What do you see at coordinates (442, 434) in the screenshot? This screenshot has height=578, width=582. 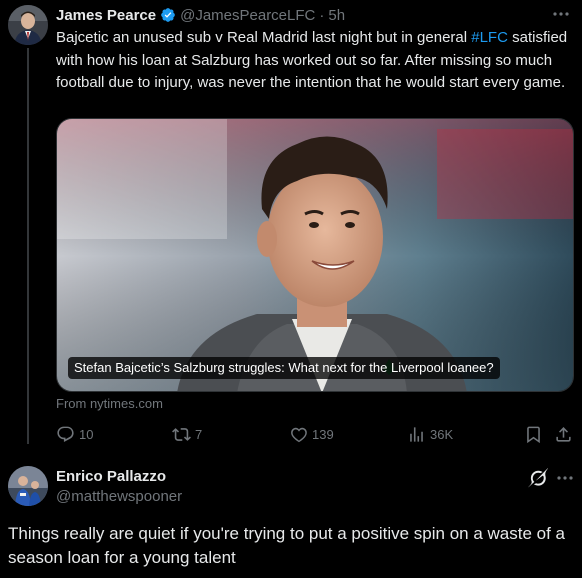 I see `view-count: 36K` at bounding box center [442, 434].